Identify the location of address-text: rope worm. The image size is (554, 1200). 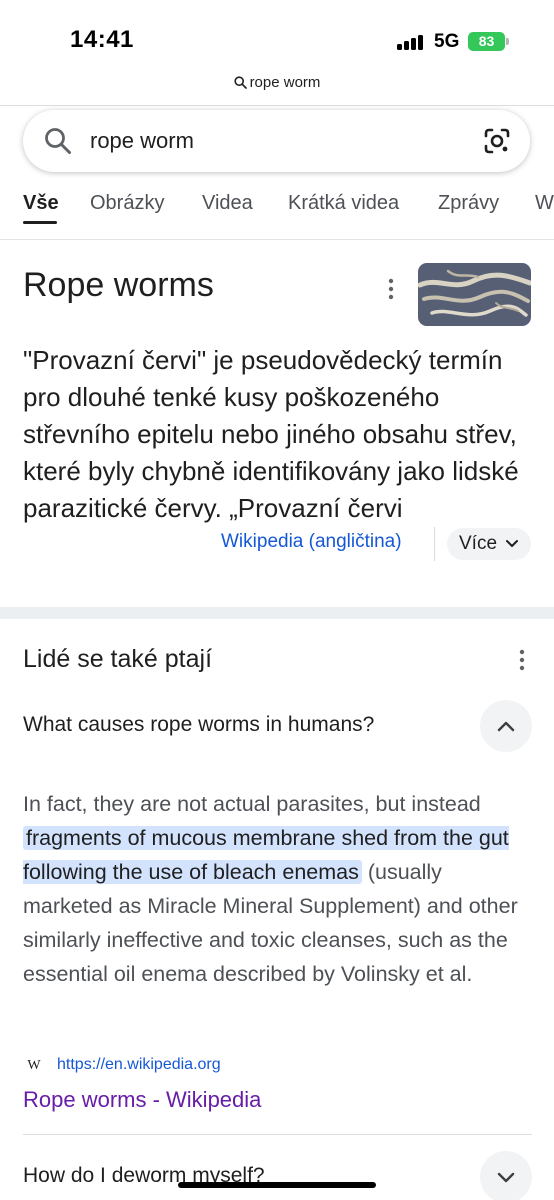
(285, 82).